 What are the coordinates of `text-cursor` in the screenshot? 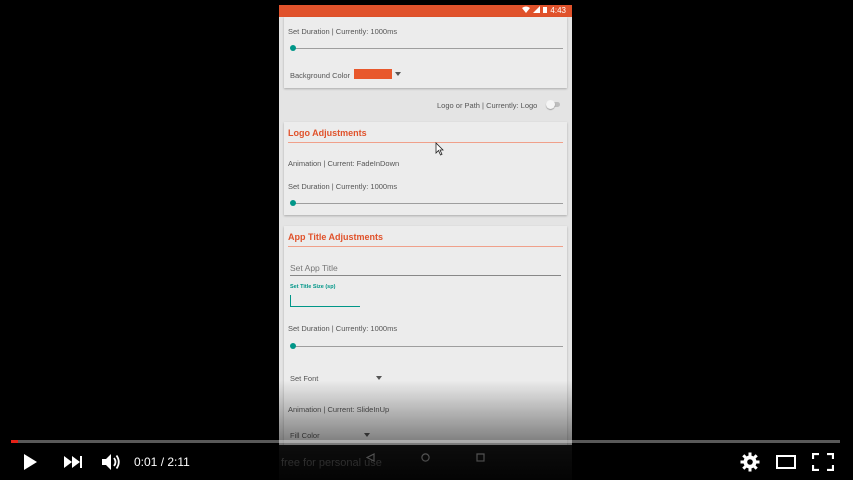 It's located at (290, 300).